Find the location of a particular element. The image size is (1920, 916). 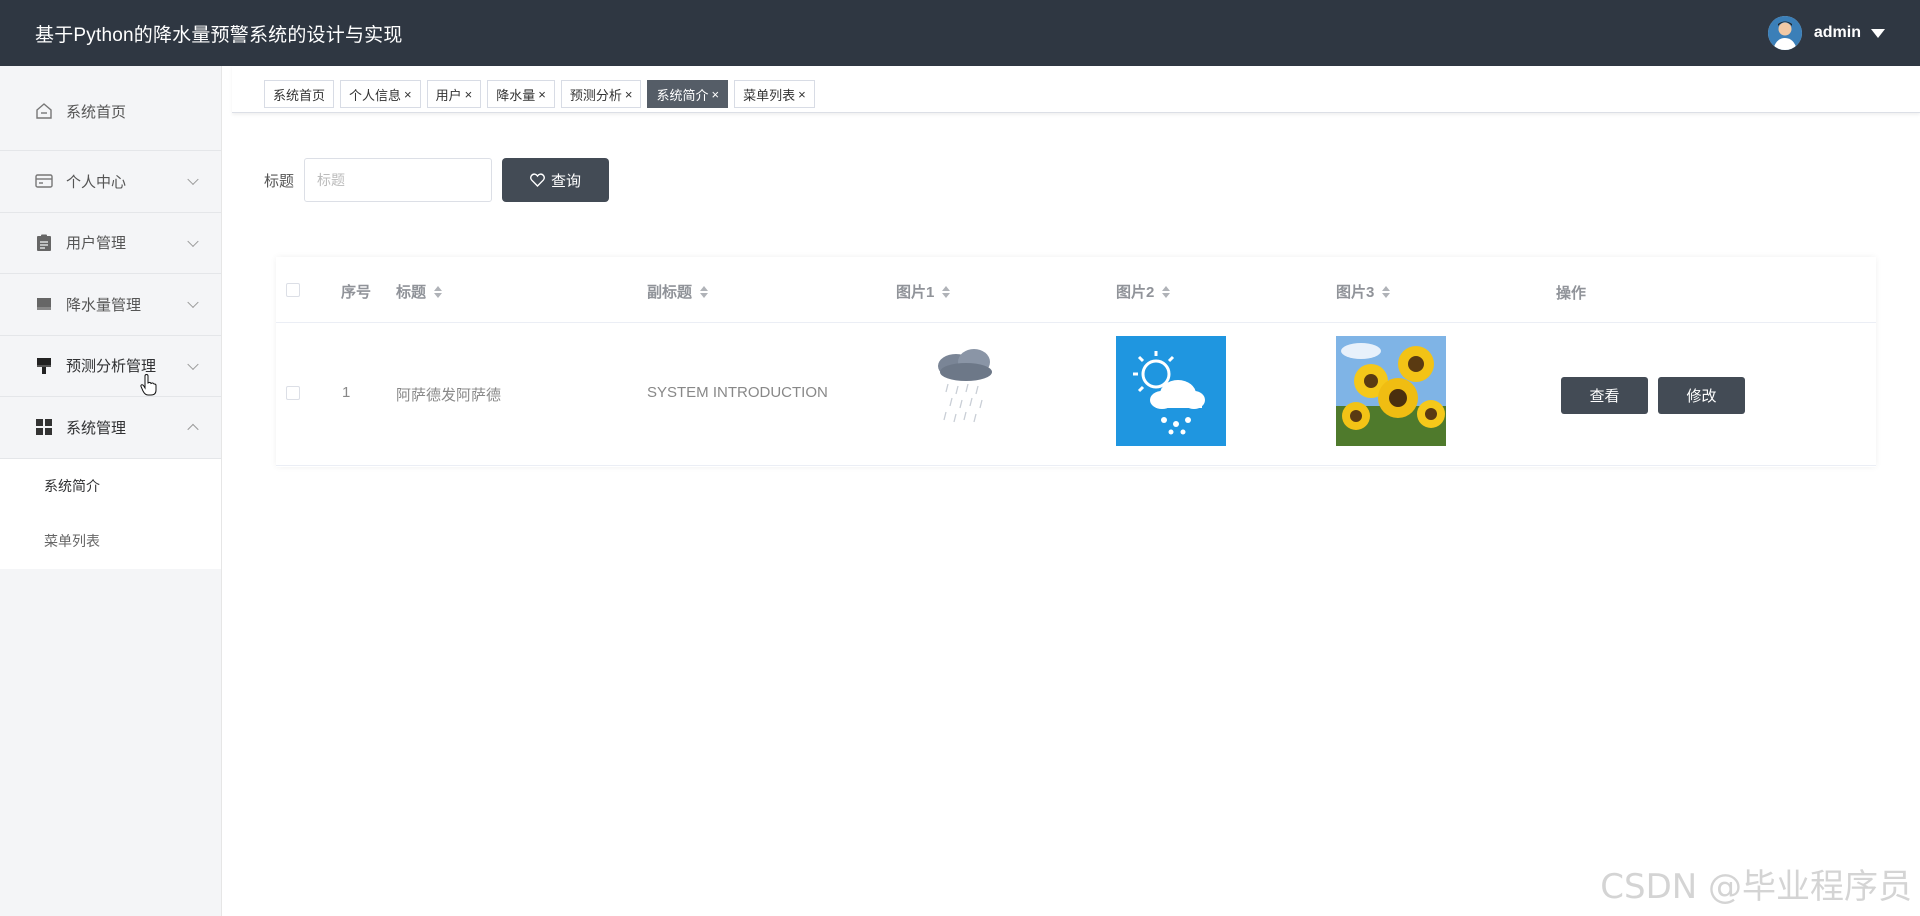

sidebar-subitem-system-intro: 系统简介 is located at coordinates (110, 486).